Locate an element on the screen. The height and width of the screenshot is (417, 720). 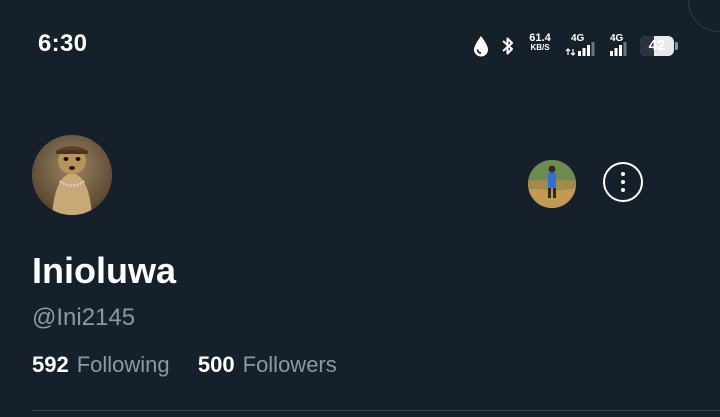
battery-tip is located at coordinates (676, 46).